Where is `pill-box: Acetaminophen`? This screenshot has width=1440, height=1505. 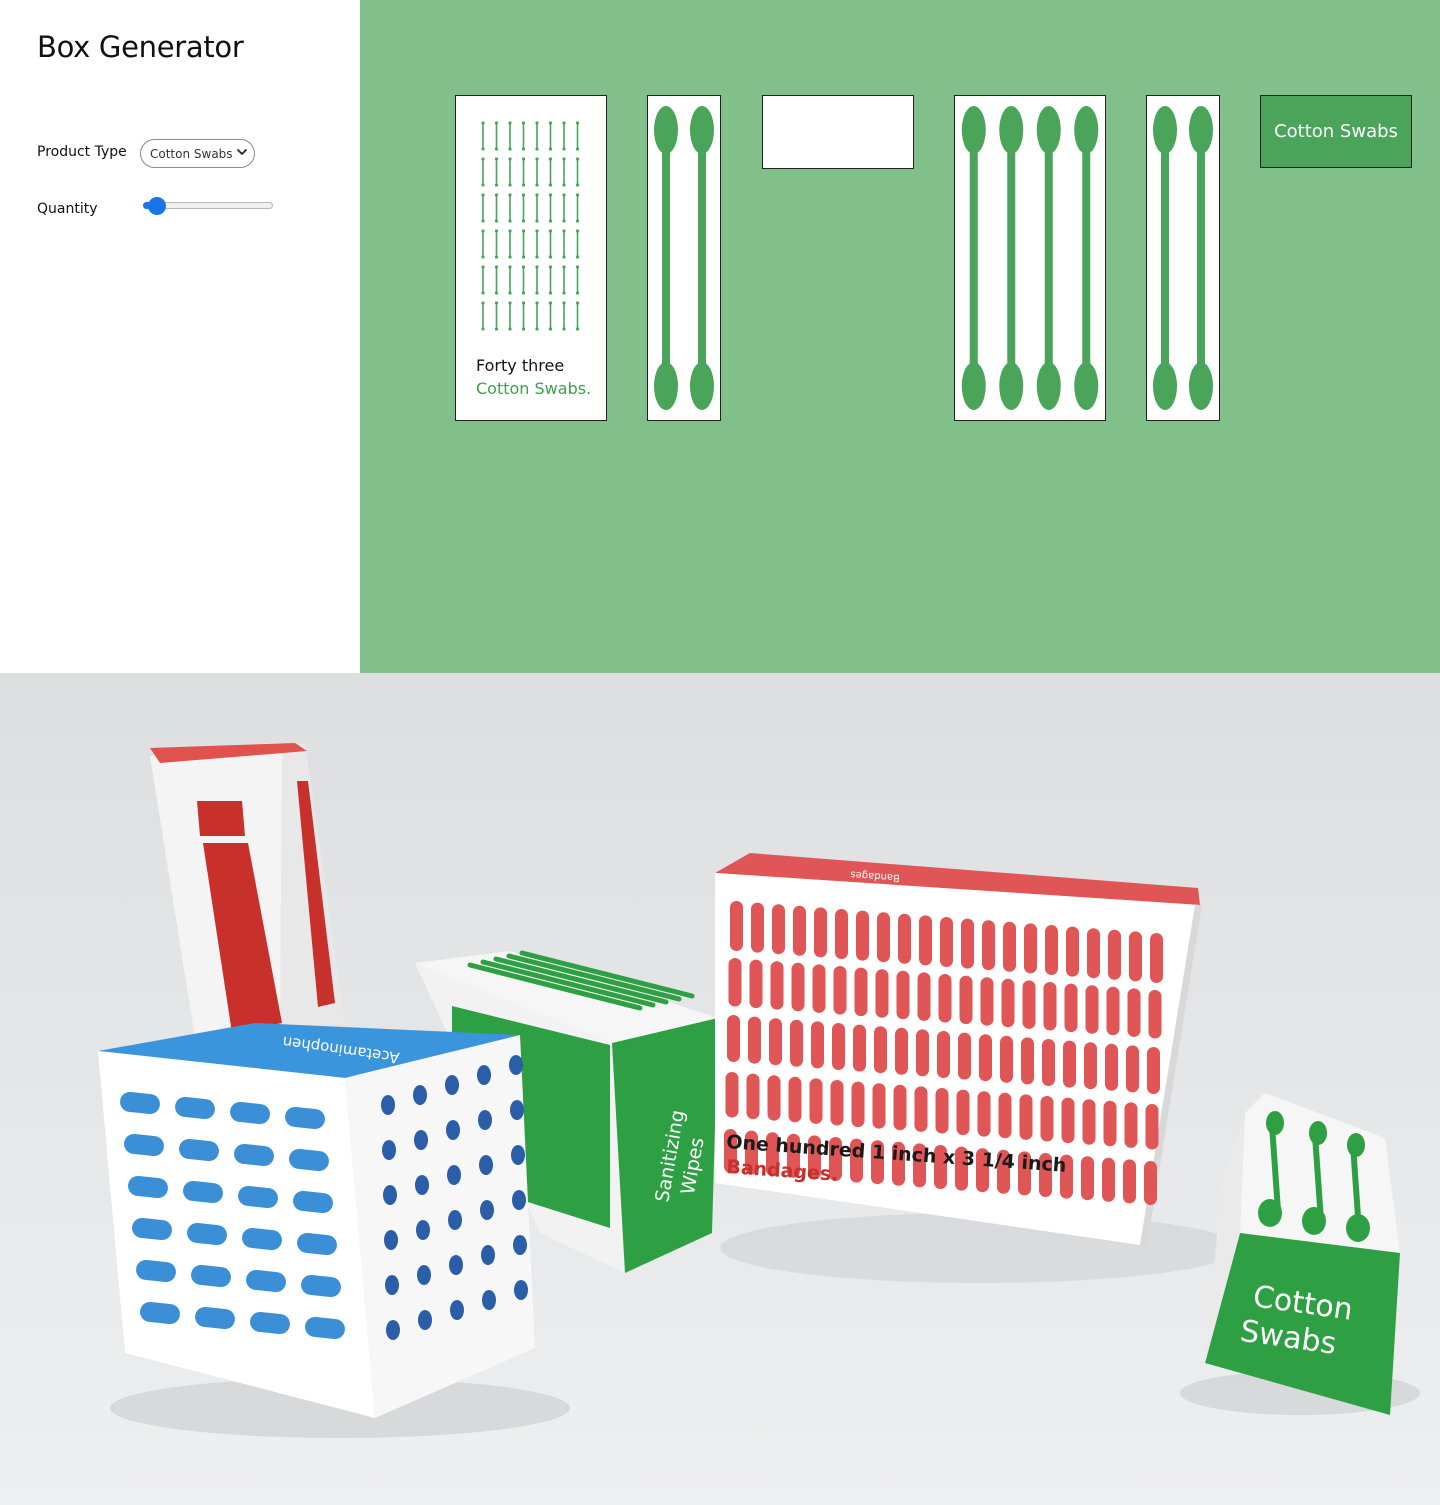
pill-box: Acetaminophen is located at coordinates (316, 1220).